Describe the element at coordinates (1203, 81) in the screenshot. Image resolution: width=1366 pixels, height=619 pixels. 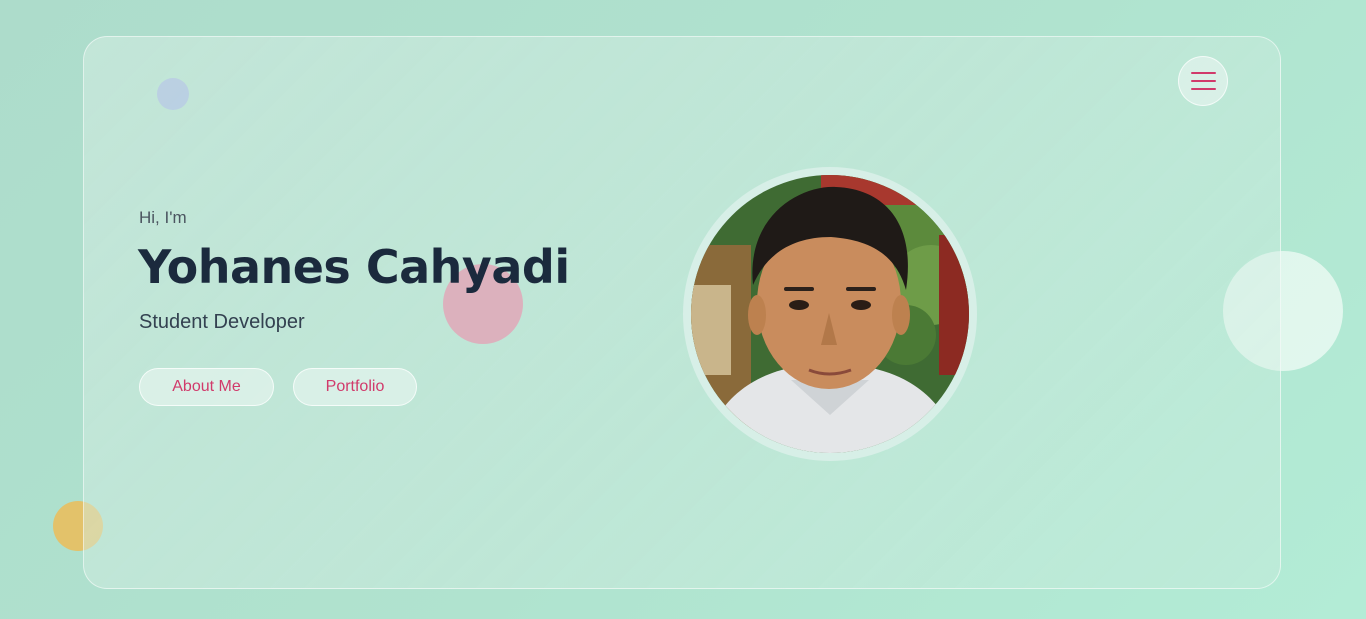
I see `menu-button` at that location.